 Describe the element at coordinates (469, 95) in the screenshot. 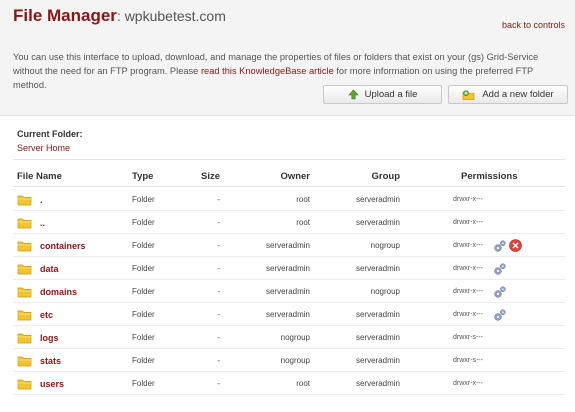

I see `new-folder-icon` at that location.